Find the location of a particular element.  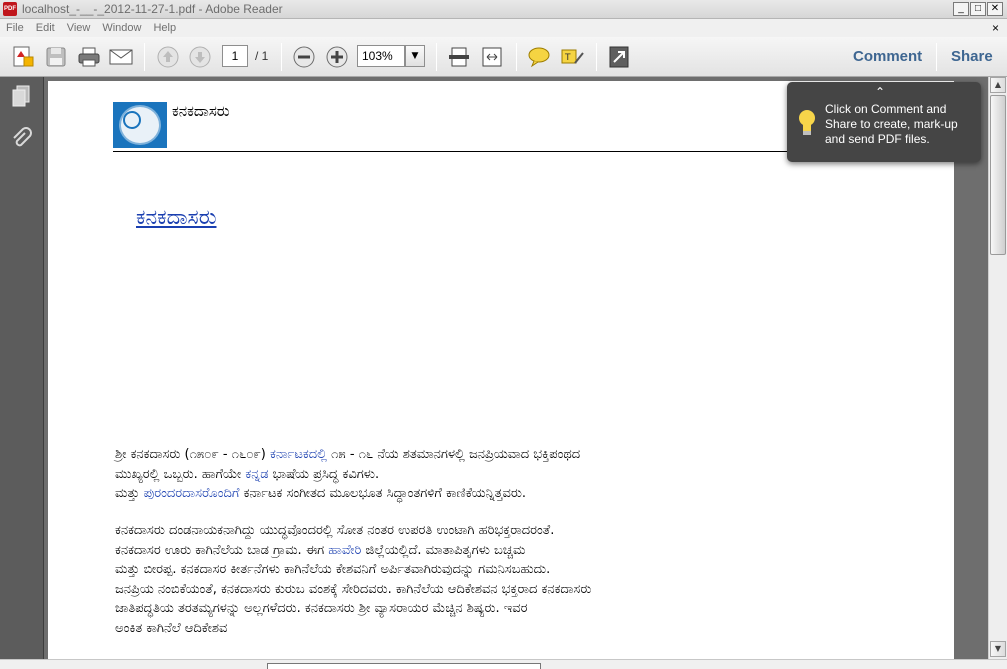

lightbulb-icon is located at coordinates (807, 124).